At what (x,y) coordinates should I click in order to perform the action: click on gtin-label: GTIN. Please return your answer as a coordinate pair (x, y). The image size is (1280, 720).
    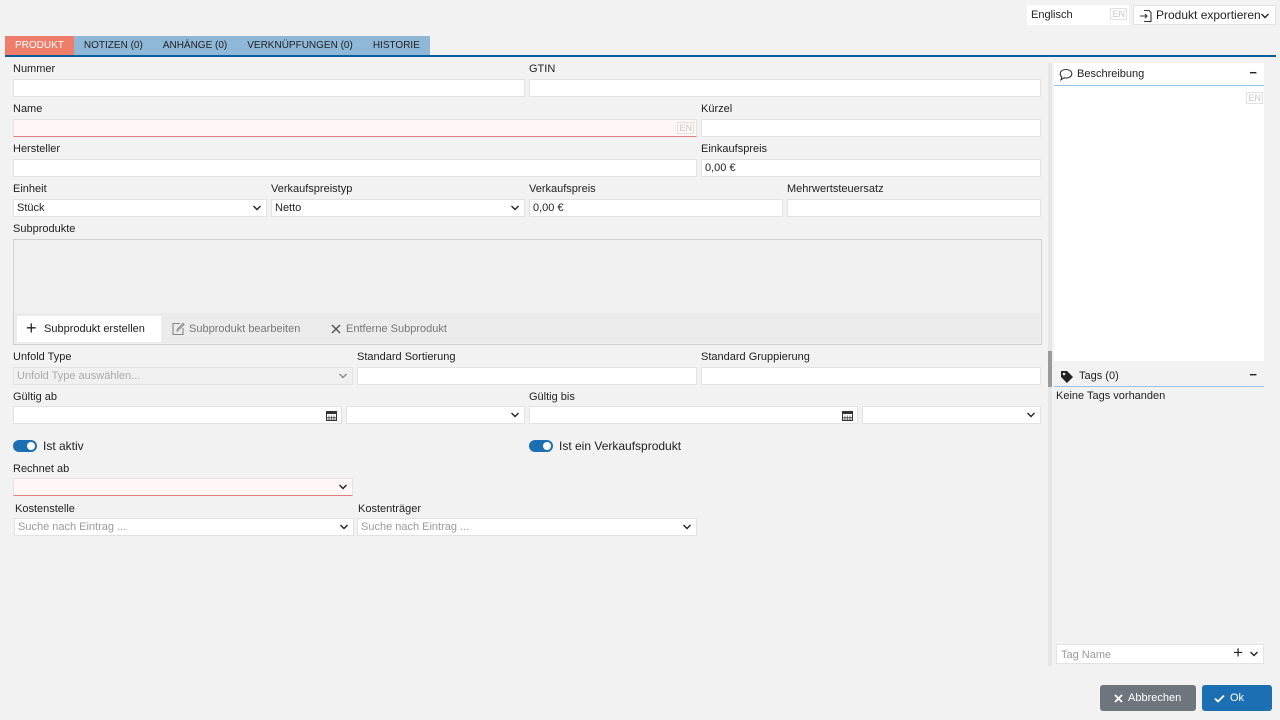
    Looking at the image, I should click on (542, 69).